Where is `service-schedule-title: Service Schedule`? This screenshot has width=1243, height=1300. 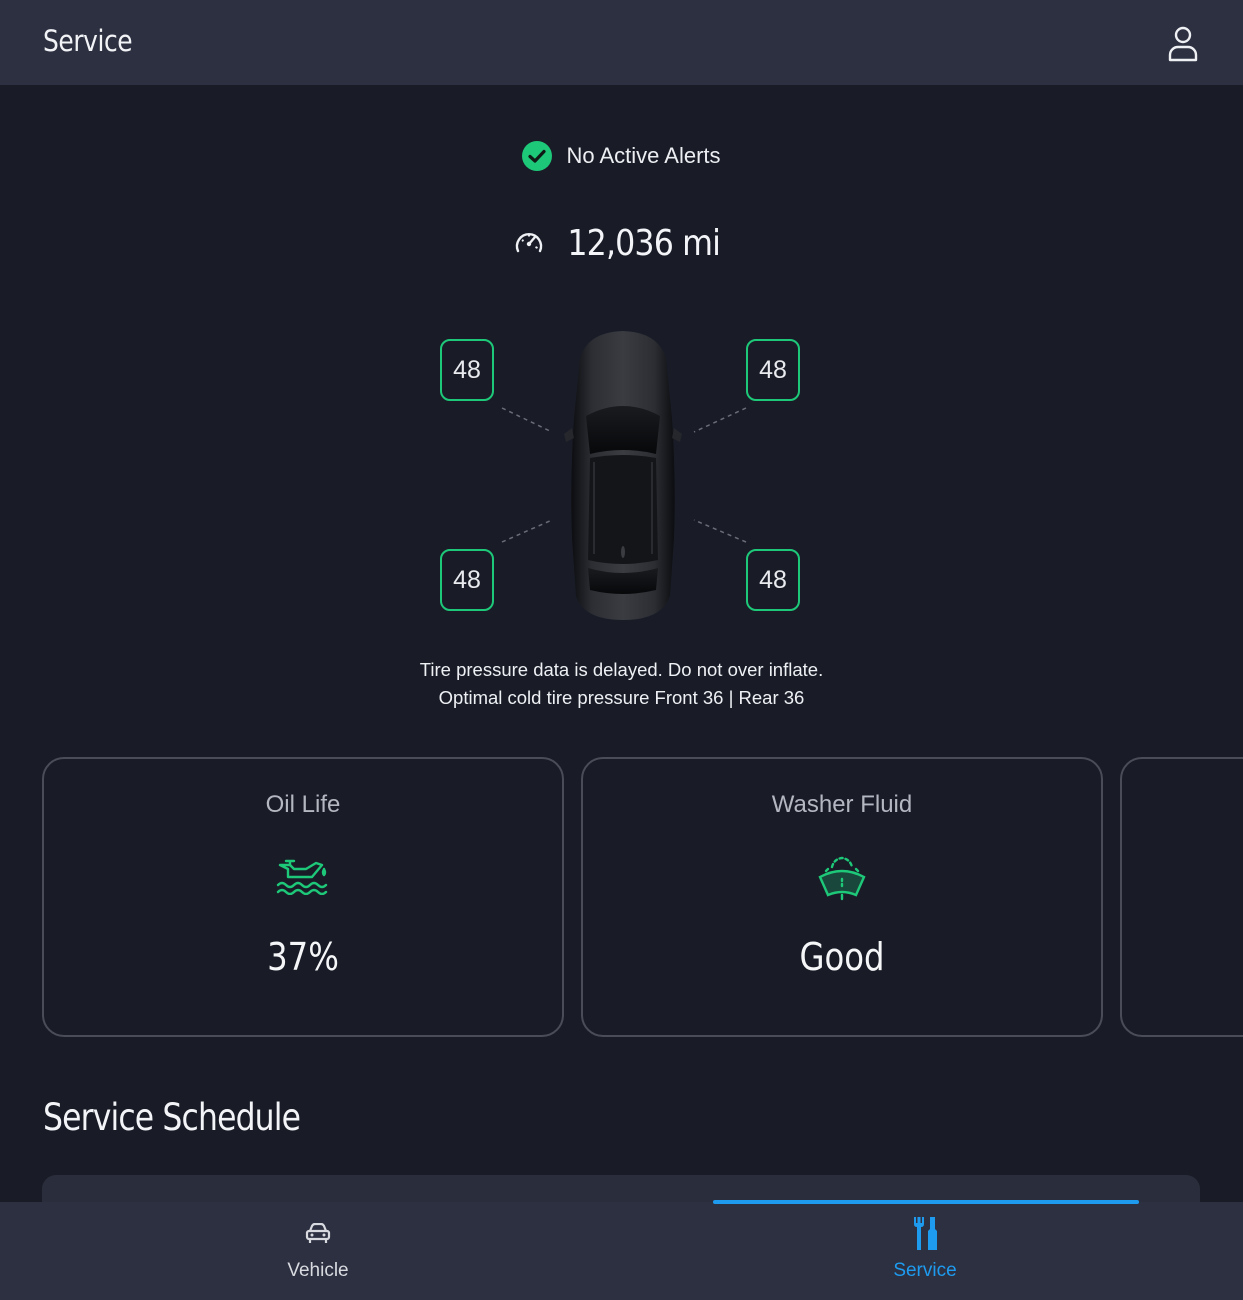
service-schedule-title: Service Schedule is located at coordinates (172, 1117).